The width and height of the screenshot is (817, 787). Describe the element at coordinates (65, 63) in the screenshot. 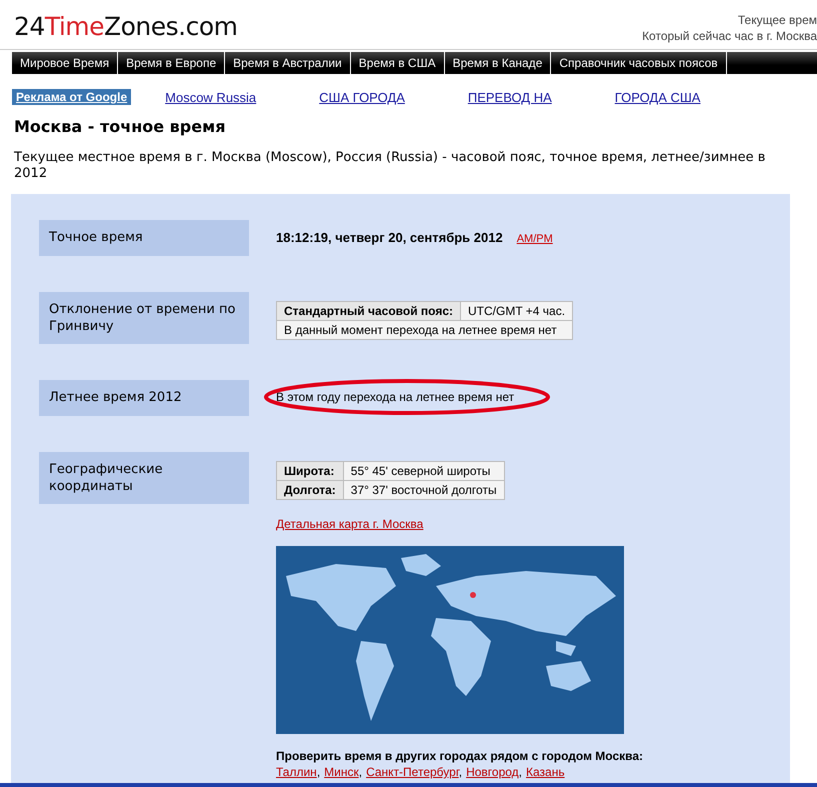

I see `nav-item: Мировое Время` at that location.